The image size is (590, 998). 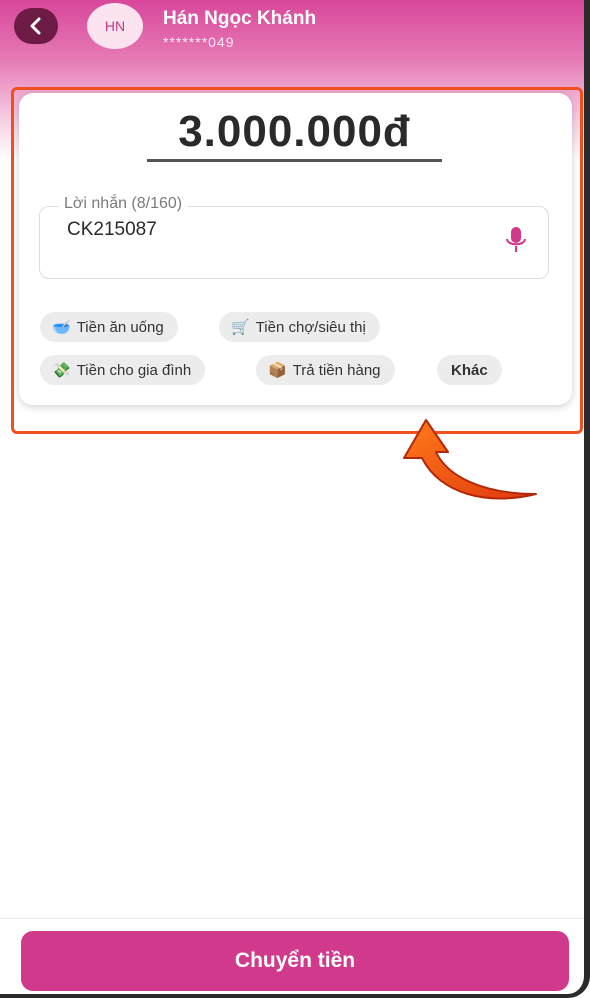 What do you see at coordinates (115, 26) in the screenshot?
I see `avatar: HN` at bounding box center [115, 26].